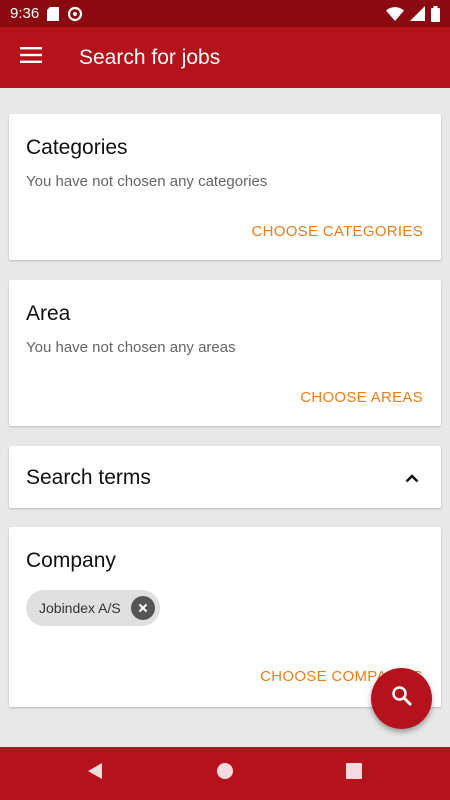 This screenshot has width=450, height=800. I want to click on app-bar: Search for jobs, so click(225, 57).